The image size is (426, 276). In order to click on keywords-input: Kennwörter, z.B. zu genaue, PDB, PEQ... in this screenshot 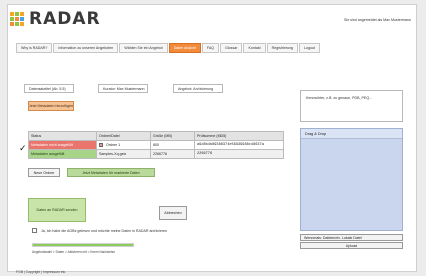, I will do `click(351, 106)`.